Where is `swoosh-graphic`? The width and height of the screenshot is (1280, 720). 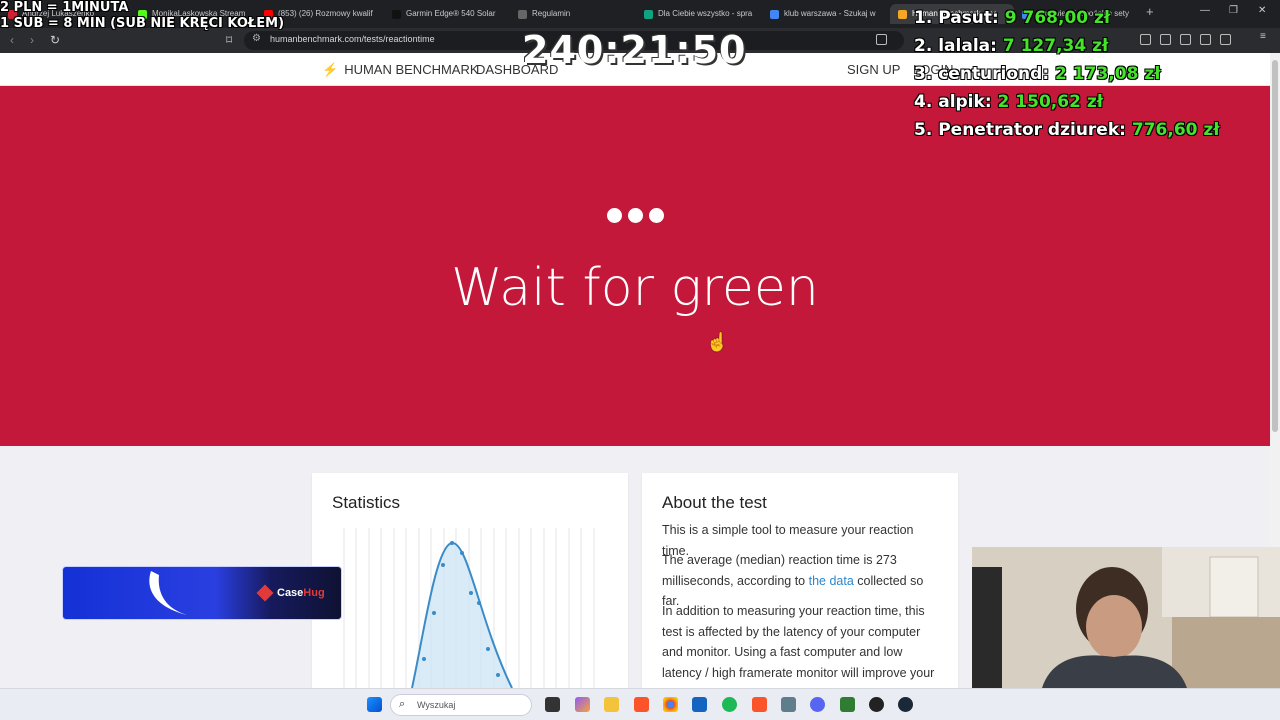 swoosh-graphic is located at coordinates (168, 593).